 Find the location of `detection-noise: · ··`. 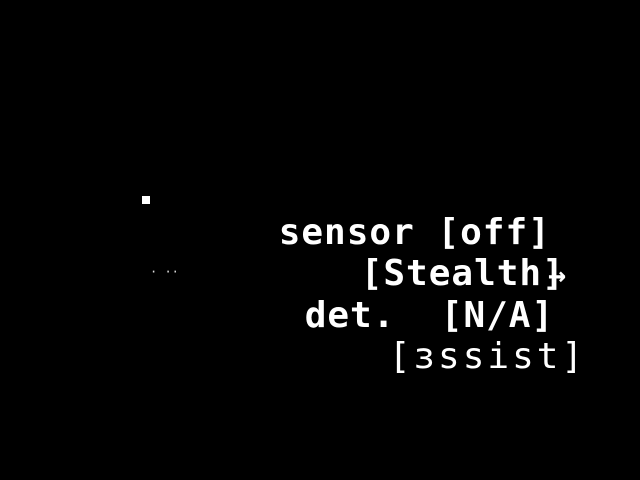

detection-noise: · ·· is located at coordinates (164, 272).